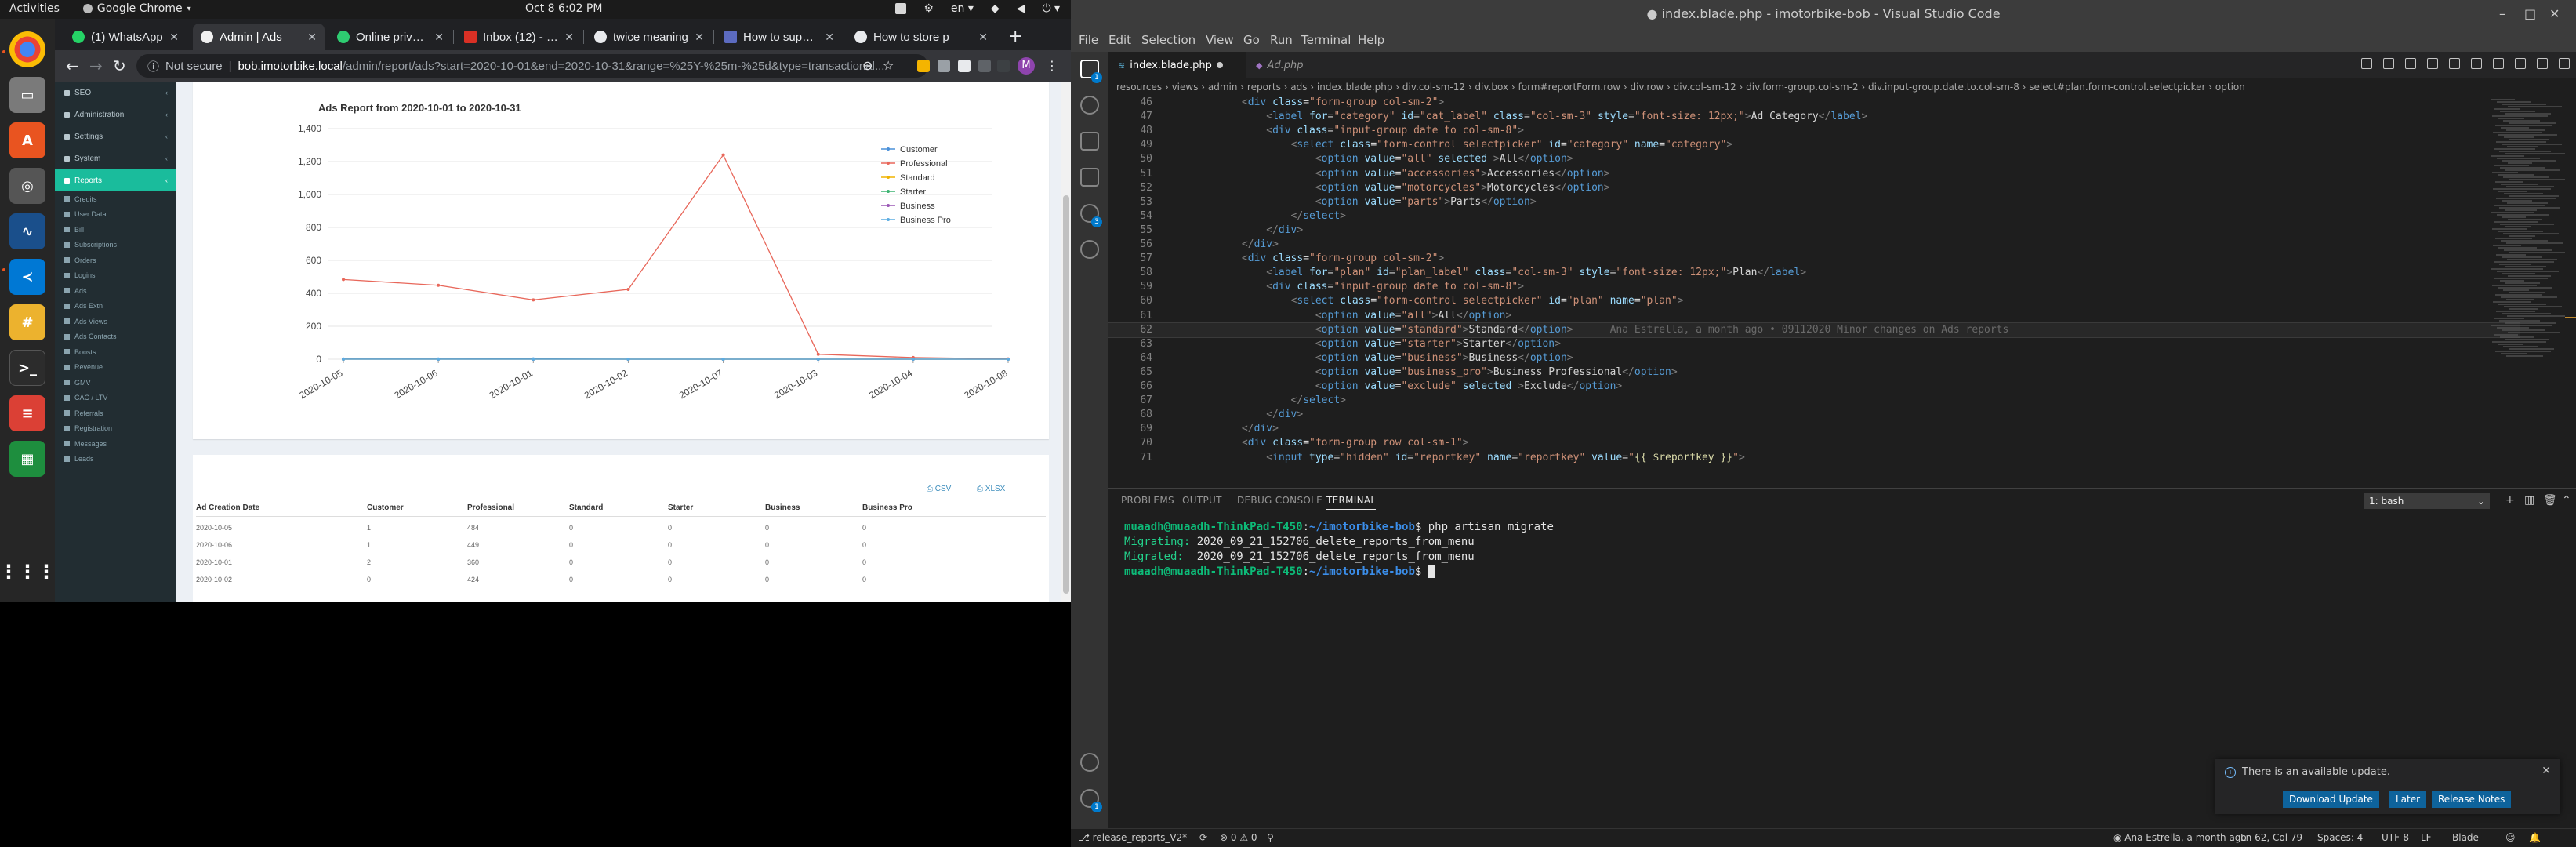 The width and height of the screenshot is (2576, 847). What do you see at coordinates (1814, 103) in the screenshot?
I see `code-line: 46 <div class="form-group col-sm-2">` at bounding box center [1814, 103].